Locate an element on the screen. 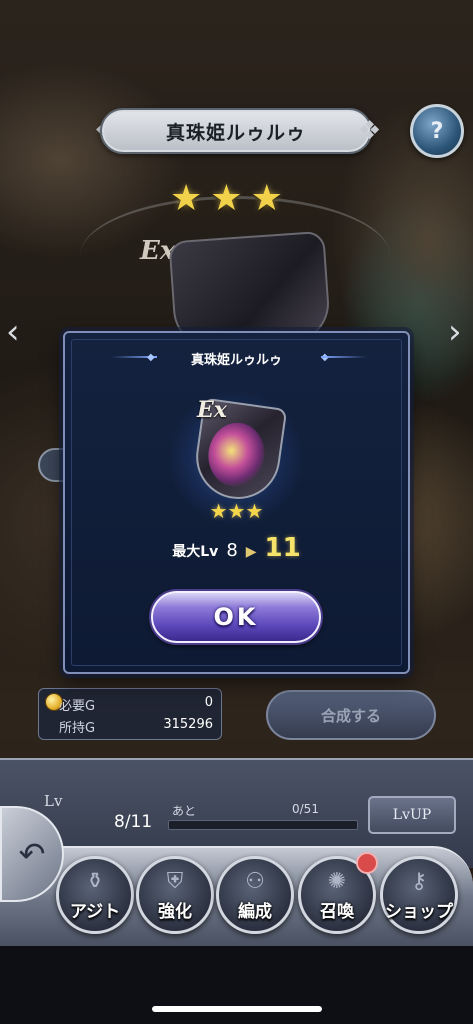 The width and height of the screenshot is (473, 1024). prev-arrow-icon: ‹ is located at coordinates (13, 332).